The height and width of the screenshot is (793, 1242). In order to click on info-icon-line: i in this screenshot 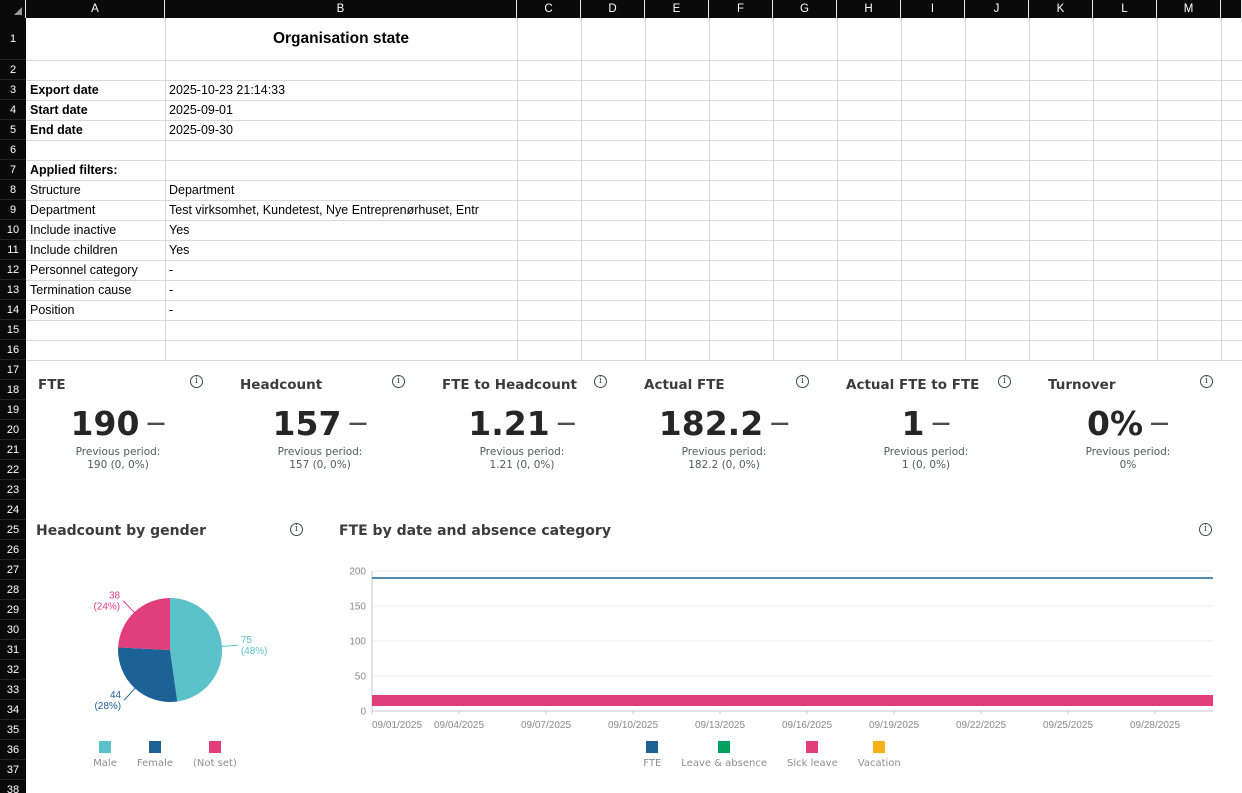, I will do `click(1205, 529)`.